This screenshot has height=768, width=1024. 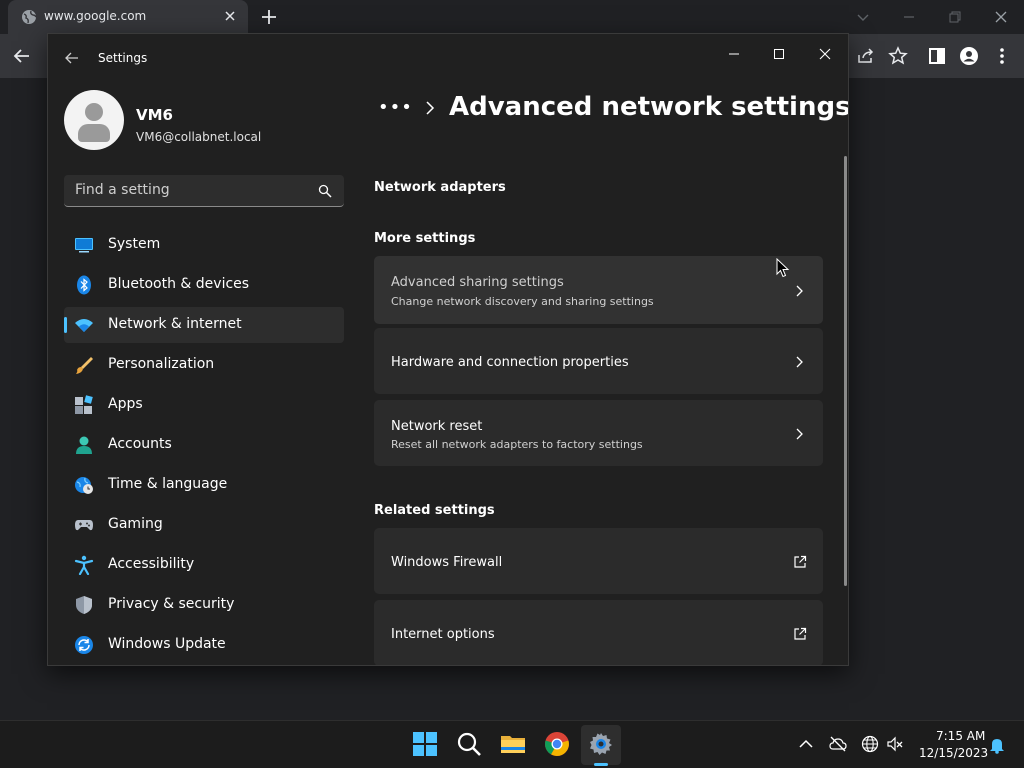 What do you see at coordinates (598, 632) in the screenshot?
I see `internet-options-card: Internet options` at bounding box center [598, 632].